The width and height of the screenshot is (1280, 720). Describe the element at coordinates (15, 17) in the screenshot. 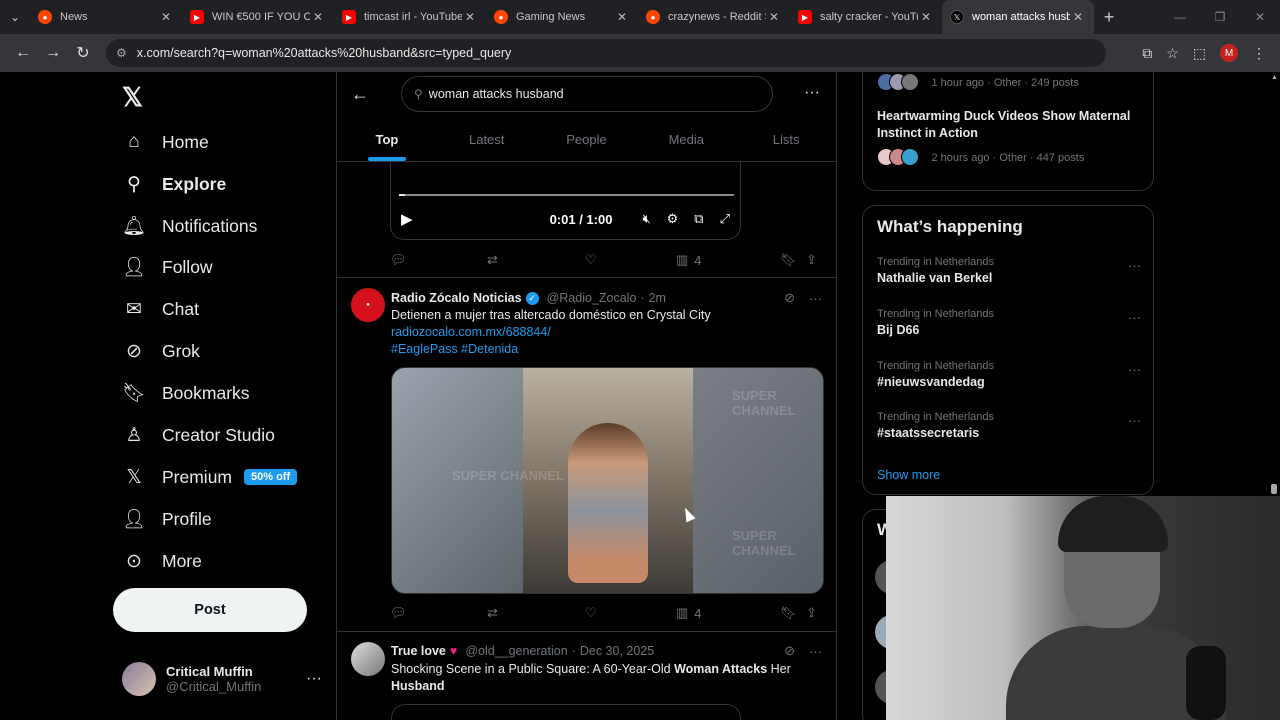

I see `tab-search-icon: ⌄` at that location.